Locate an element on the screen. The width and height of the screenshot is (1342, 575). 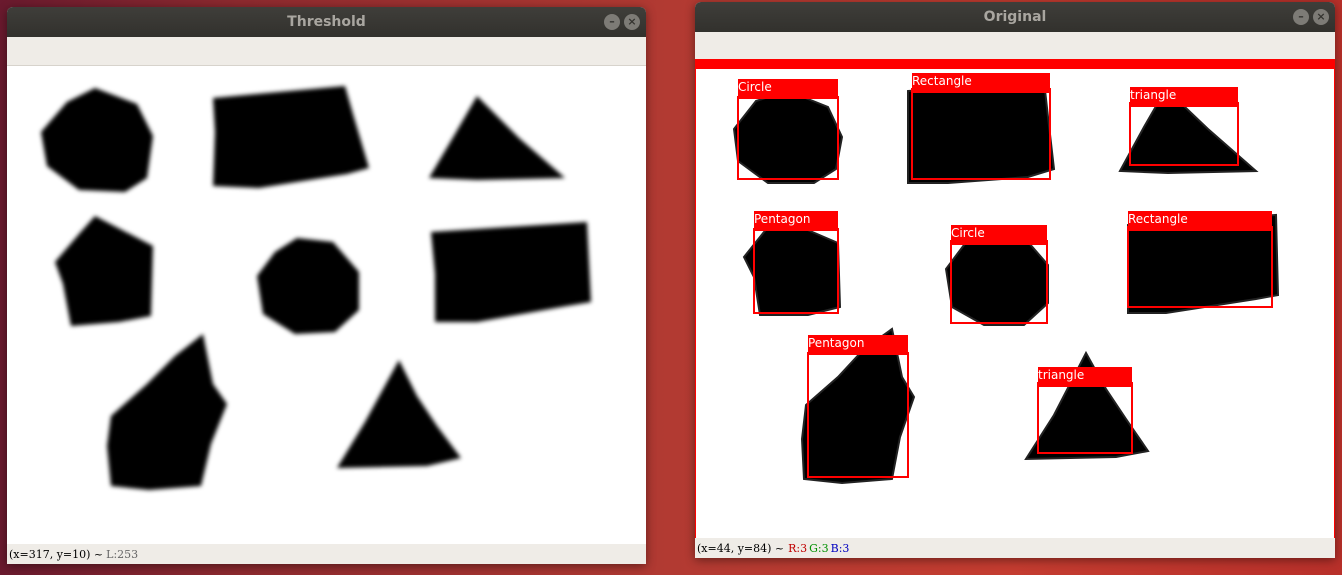
status-blue: B:3 is located at coordinates (840, 548).